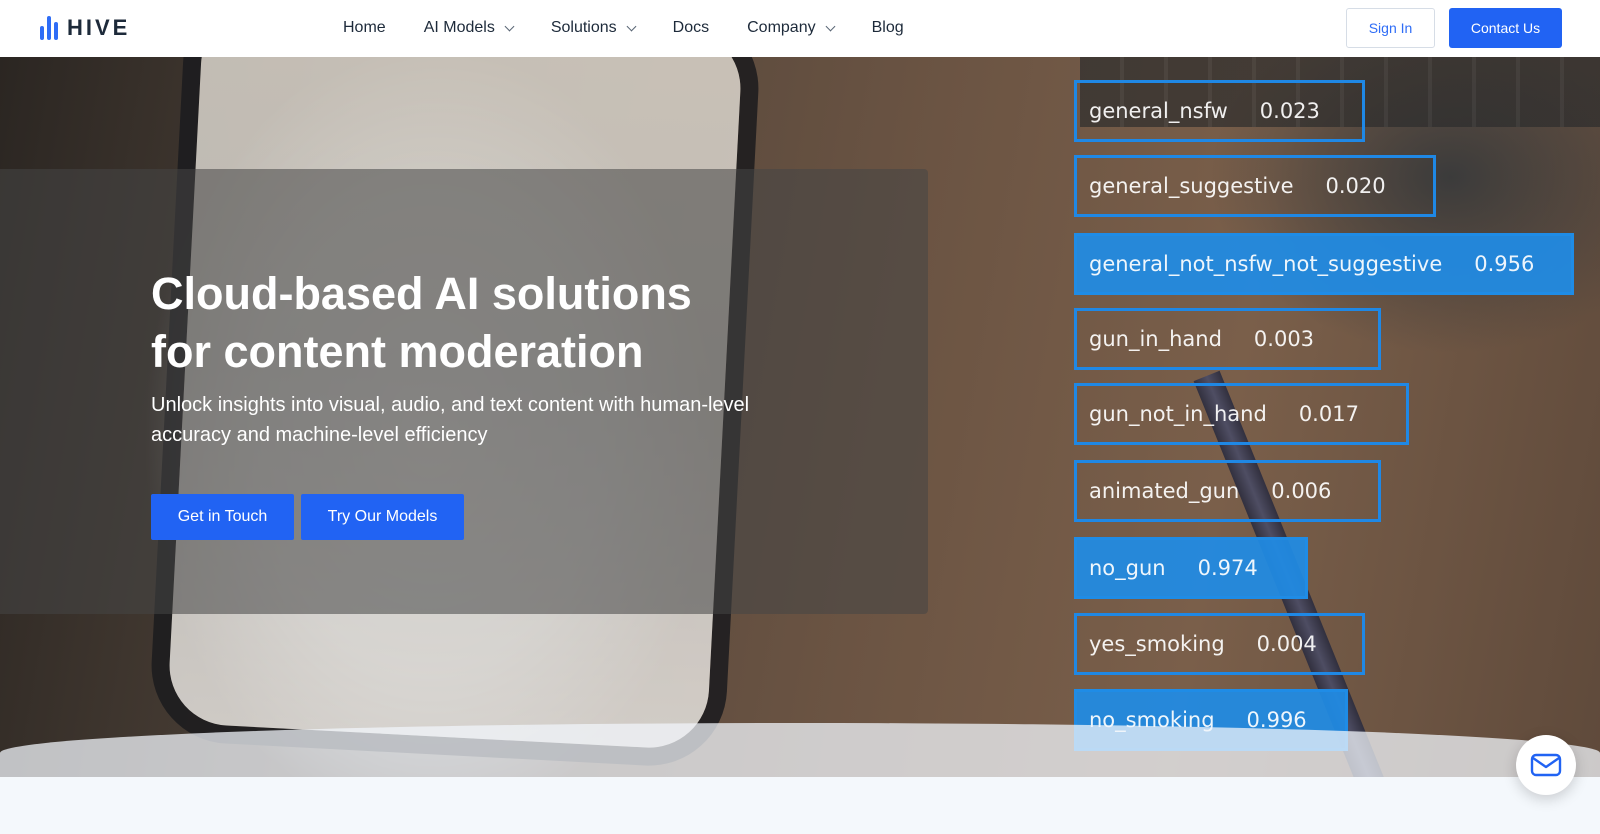  Describe the element at coordinates (222, 517) in the screenshot. I see `get-in-touch-button: Get in Touch` at that location.